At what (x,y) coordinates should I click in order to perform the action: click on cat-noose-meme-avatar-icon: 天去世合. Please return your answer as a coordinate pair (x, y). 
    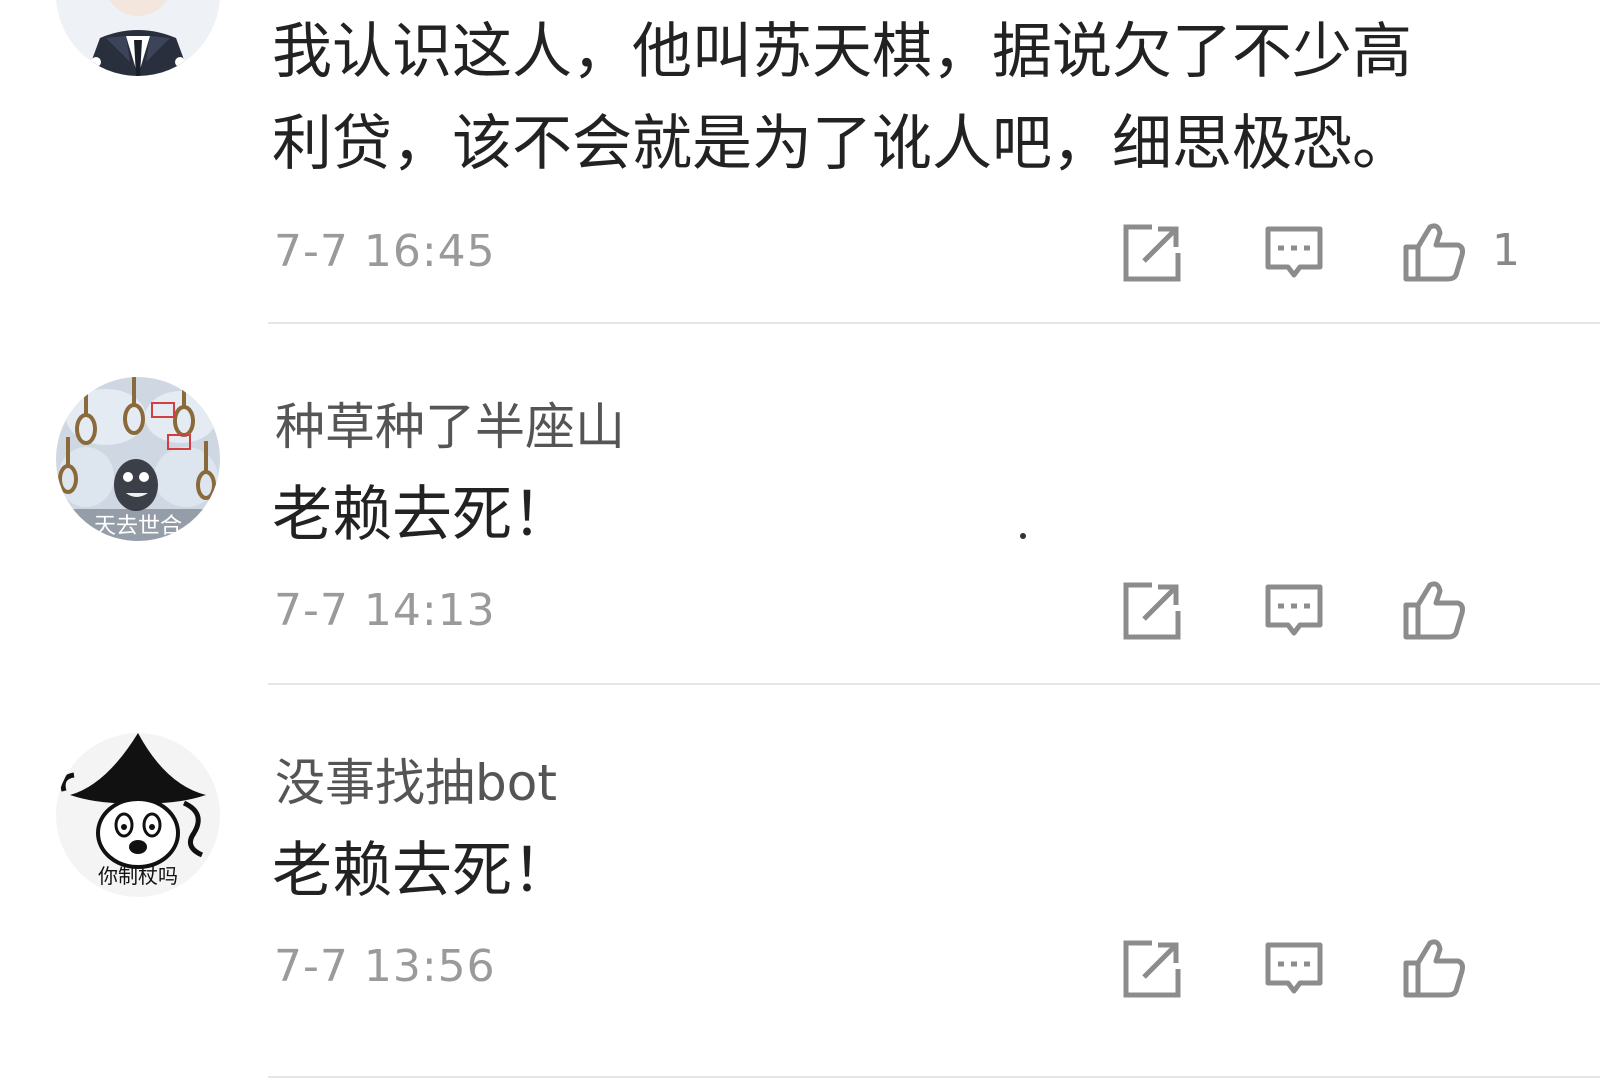
    Looking at the image, I should click on (138, 459).